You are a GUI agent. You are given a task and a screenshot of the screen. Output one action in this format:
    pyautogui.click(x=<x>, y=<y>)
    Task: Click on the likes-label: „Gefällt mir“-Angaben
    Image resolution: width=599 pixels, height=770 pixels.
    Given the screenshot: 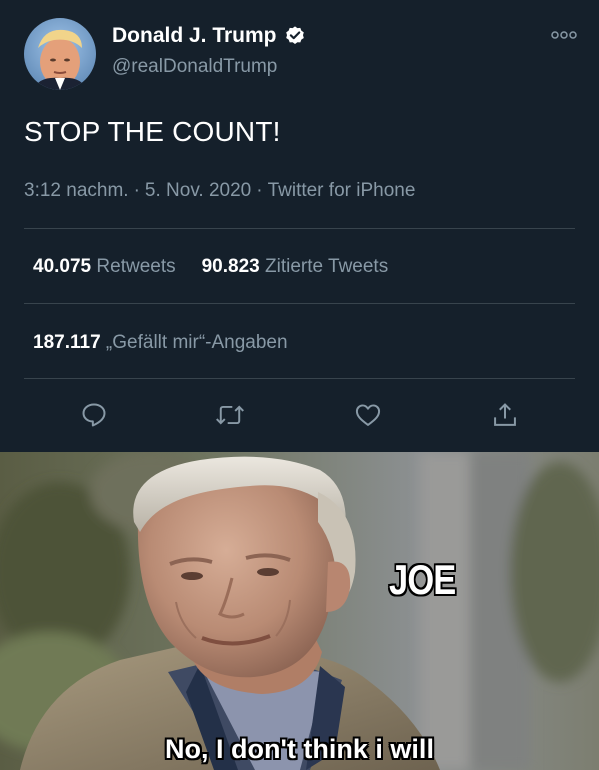 What is the action you would take?
    pyautogui.click(x=196, y=342)
    